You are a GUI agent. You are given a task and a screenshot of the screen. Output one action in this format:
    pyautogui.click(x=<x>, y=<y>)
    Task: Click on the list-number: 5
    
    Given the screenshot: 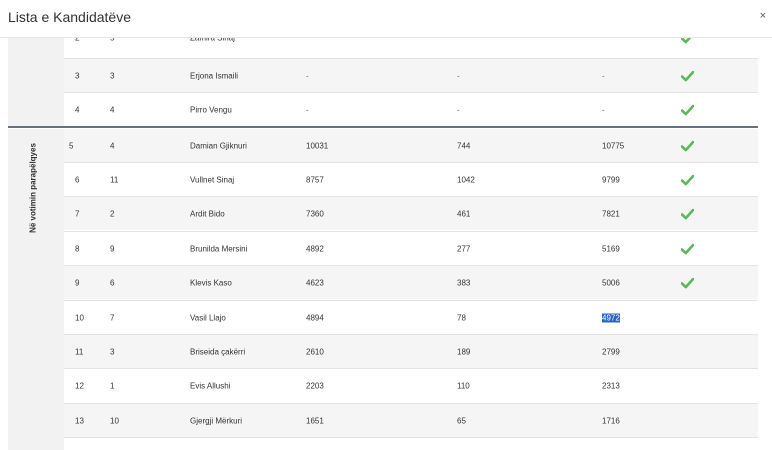 What is the action you would take?
    pyautogui.click(x=112, y=40)
    